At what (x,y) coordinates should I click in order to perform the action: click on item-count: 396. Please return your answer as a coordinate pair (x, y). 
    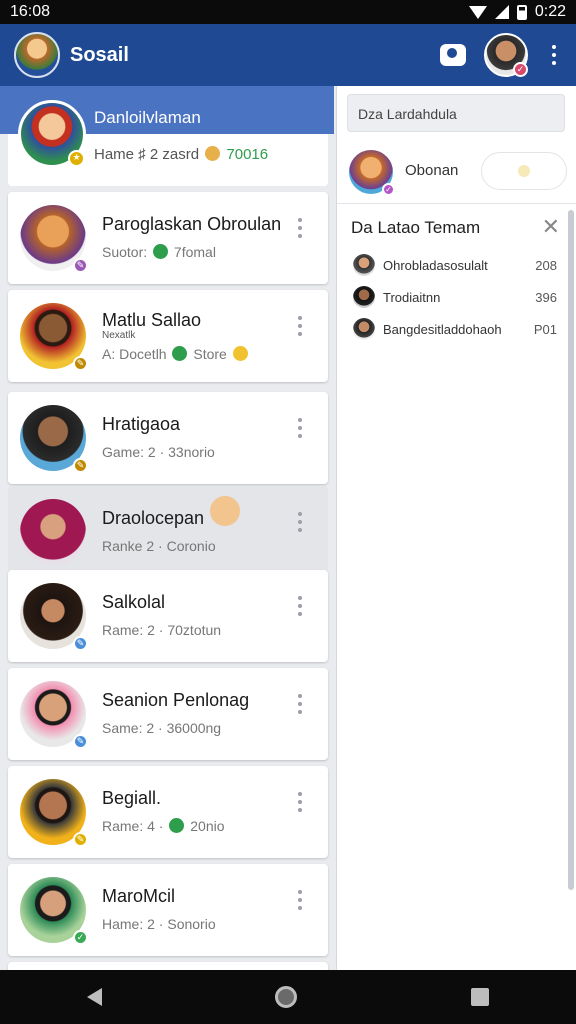
    Looking at the image, I should click on (546, 297).